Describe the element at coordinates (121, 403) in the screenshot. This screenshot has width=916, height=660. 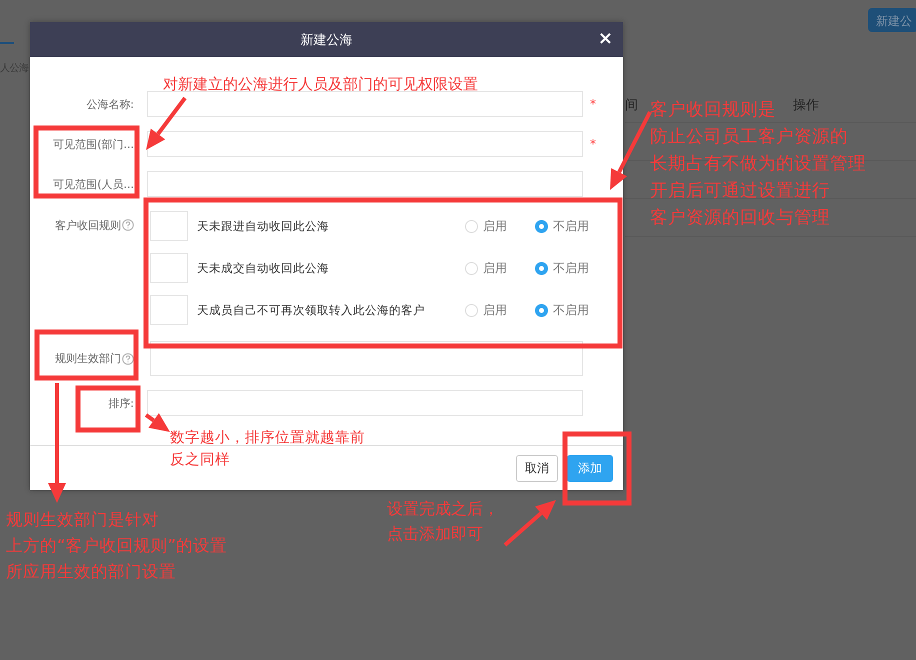
I see `field-label: 排序:` at that location.